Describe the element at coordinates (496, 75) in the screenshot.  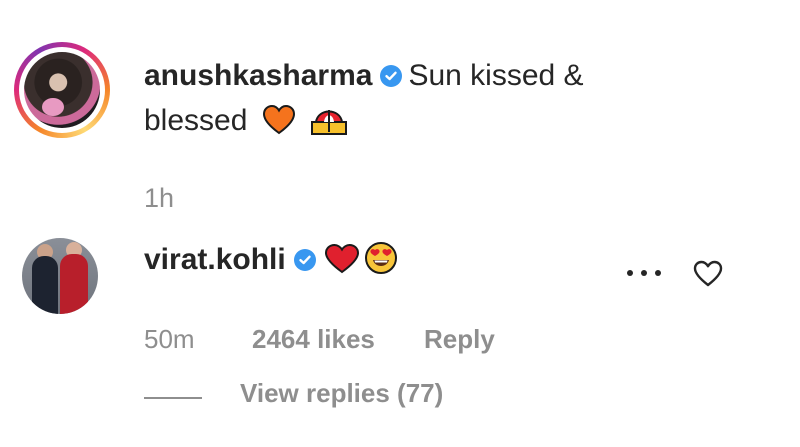
I see `caption-text-part1: Sun kissed &` at that location.